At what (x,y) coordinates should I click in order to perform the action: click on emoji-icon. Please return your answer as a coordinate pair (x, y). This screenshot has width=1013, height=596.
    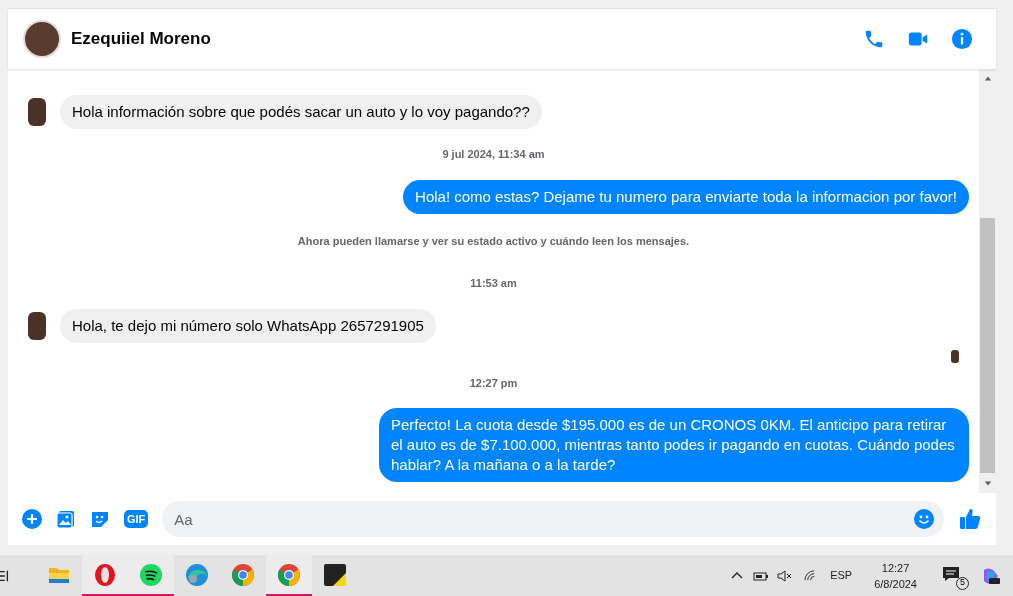
    Looking at the image, I should click on (924, 519).